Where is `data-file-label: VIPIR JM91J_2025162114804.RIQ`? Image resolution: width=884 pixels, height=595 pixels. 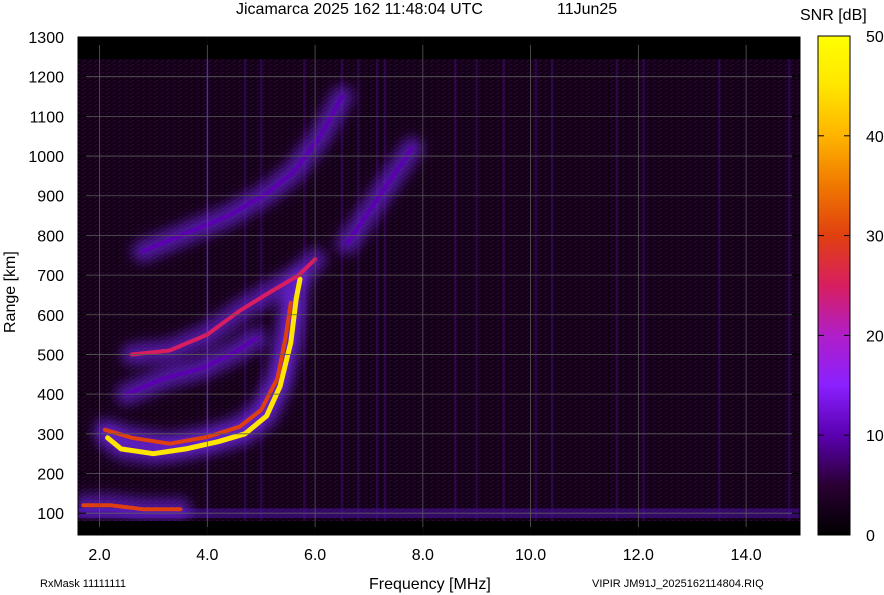 data-file-label: VIPIR JM91J_2025162114804.RIQ is located at coordinates (678, 584).